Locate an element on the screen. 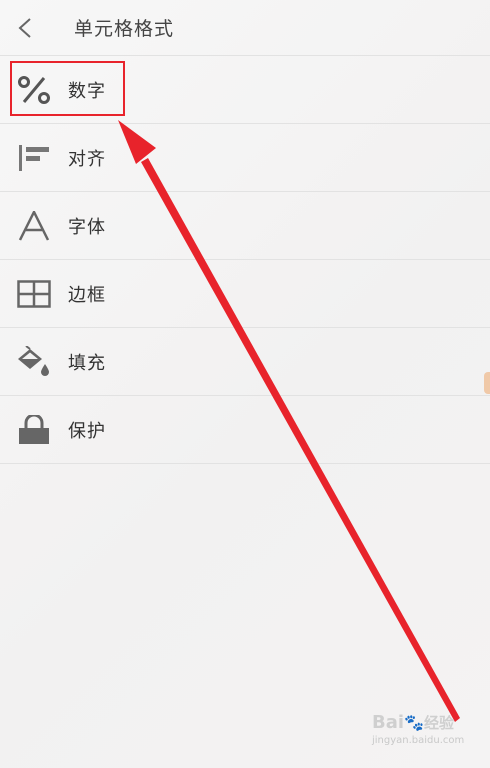  menu-item-border: 边框 is located at coordinates (245, 294).